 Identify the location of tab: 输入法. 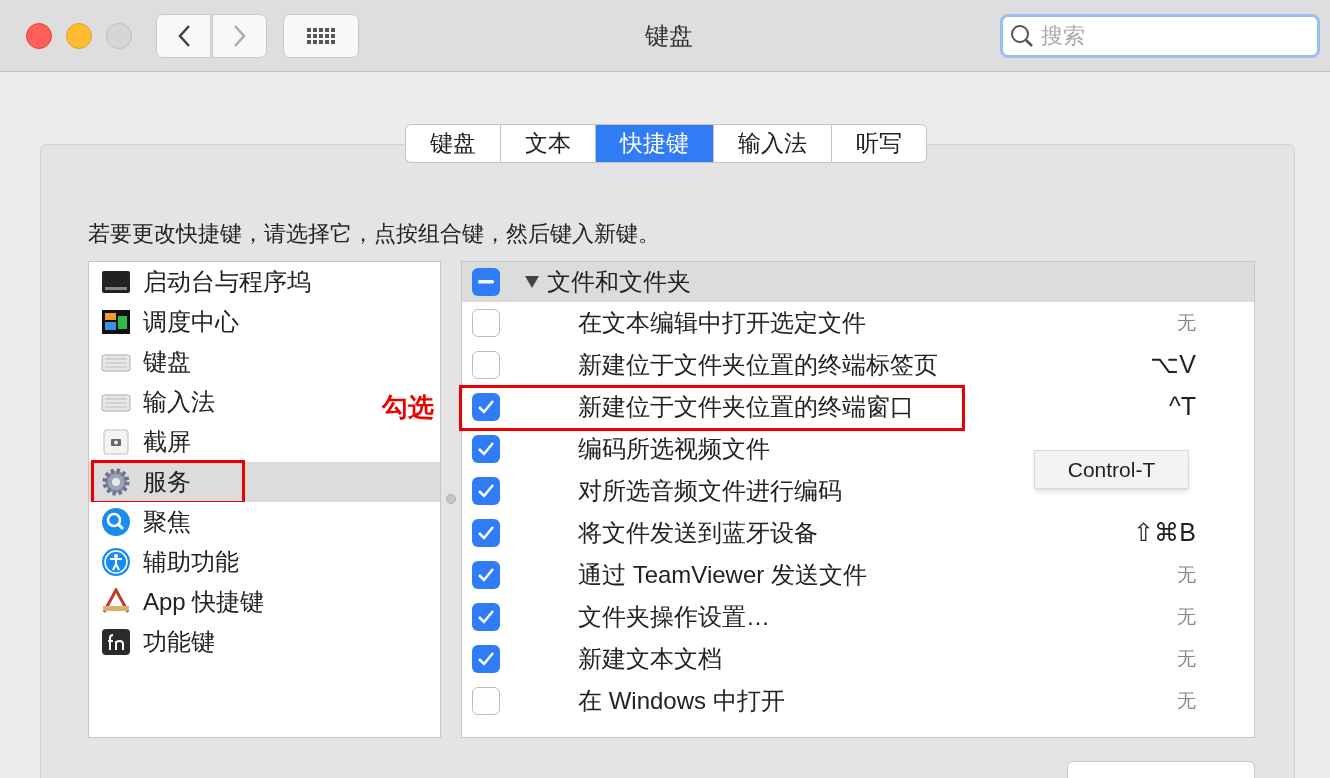
(772, 143).